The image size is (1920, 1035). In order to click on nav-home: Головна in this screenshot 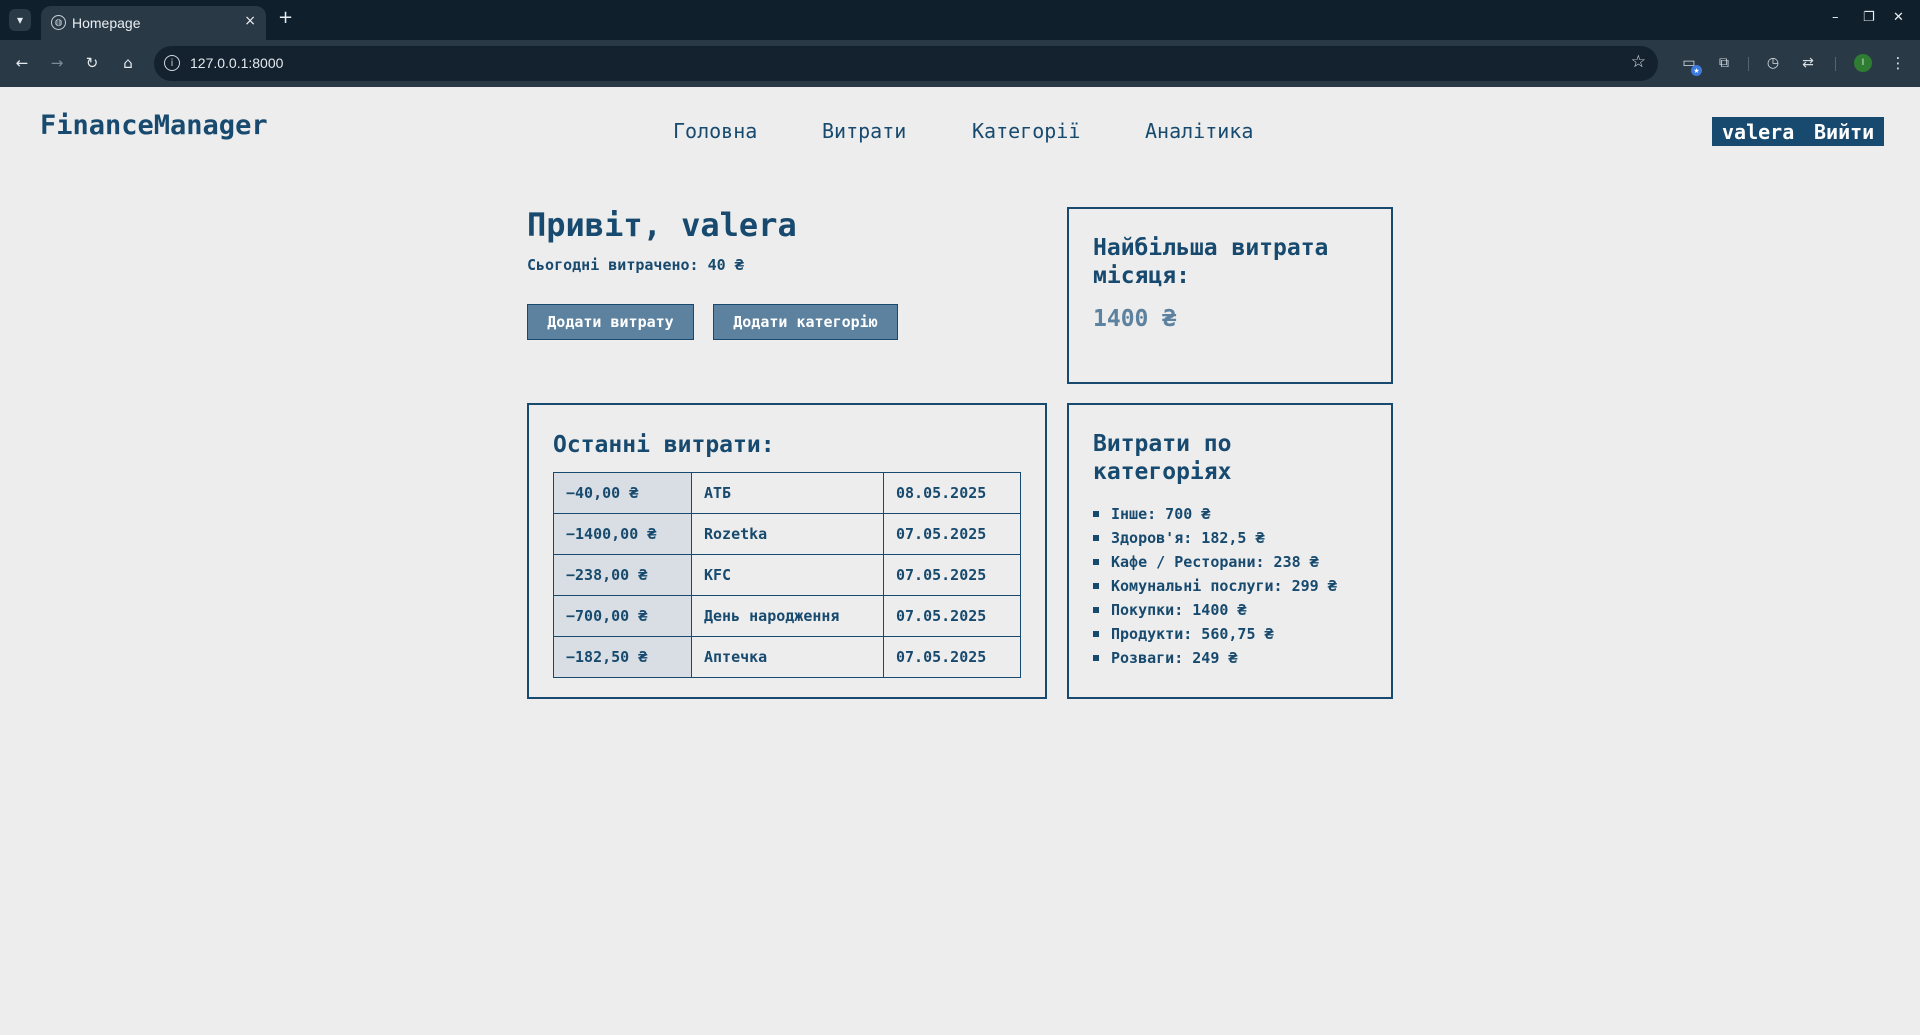, I will do `click(715, 131)`.